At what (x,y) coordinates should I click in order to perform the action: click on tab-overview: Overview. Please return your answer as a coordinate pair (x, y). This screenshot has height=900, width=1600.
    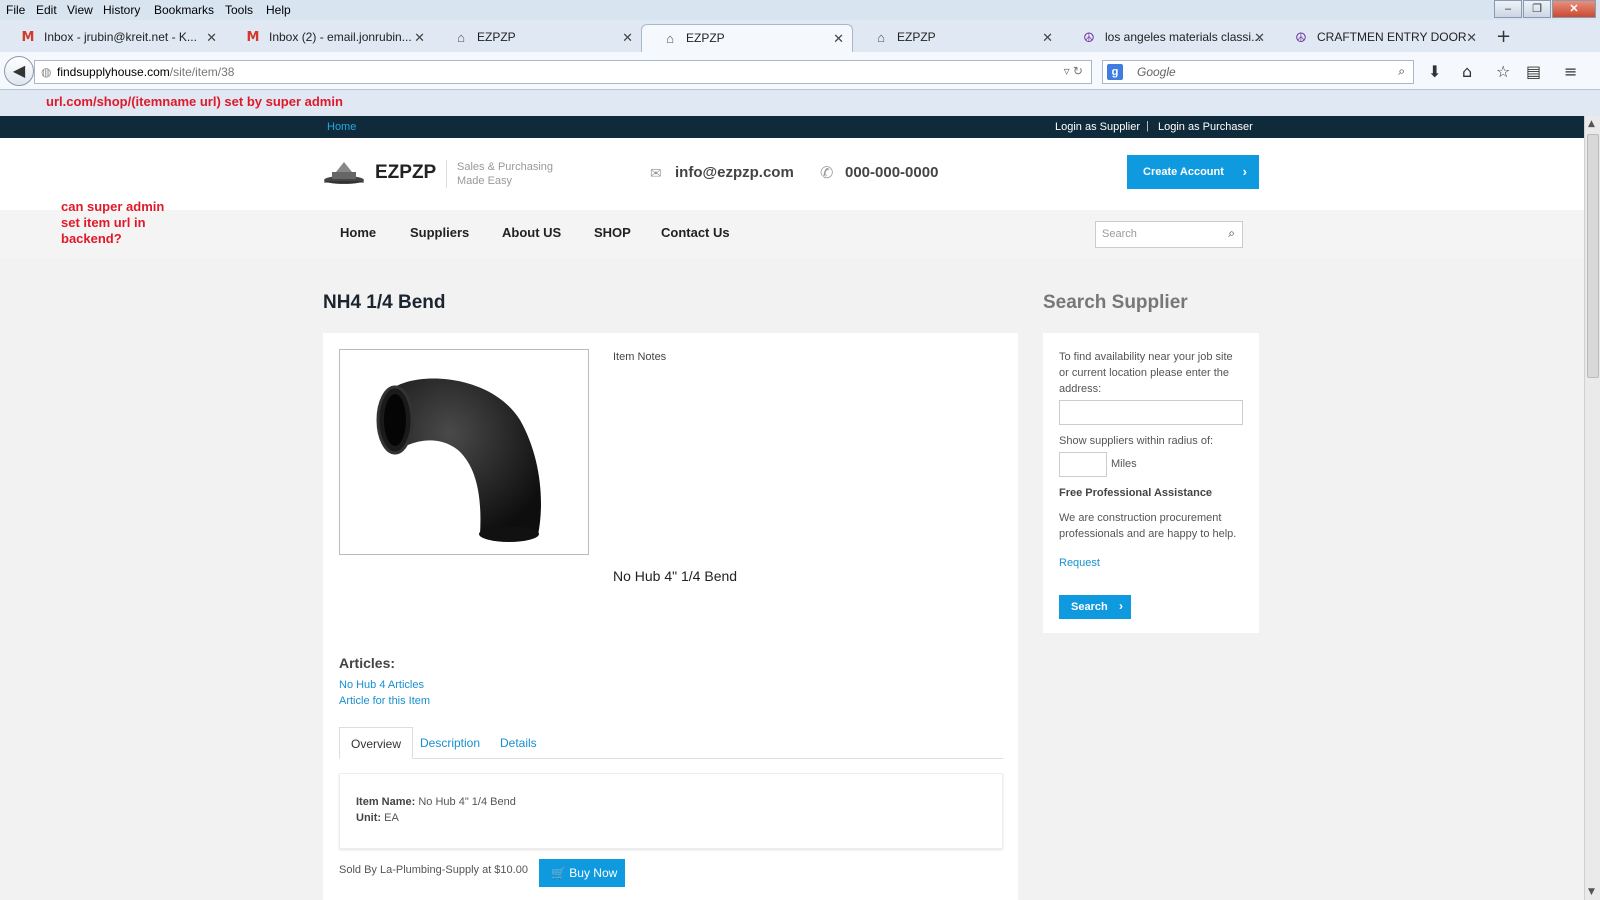
    Looking at the image, I should click on (376, 743).